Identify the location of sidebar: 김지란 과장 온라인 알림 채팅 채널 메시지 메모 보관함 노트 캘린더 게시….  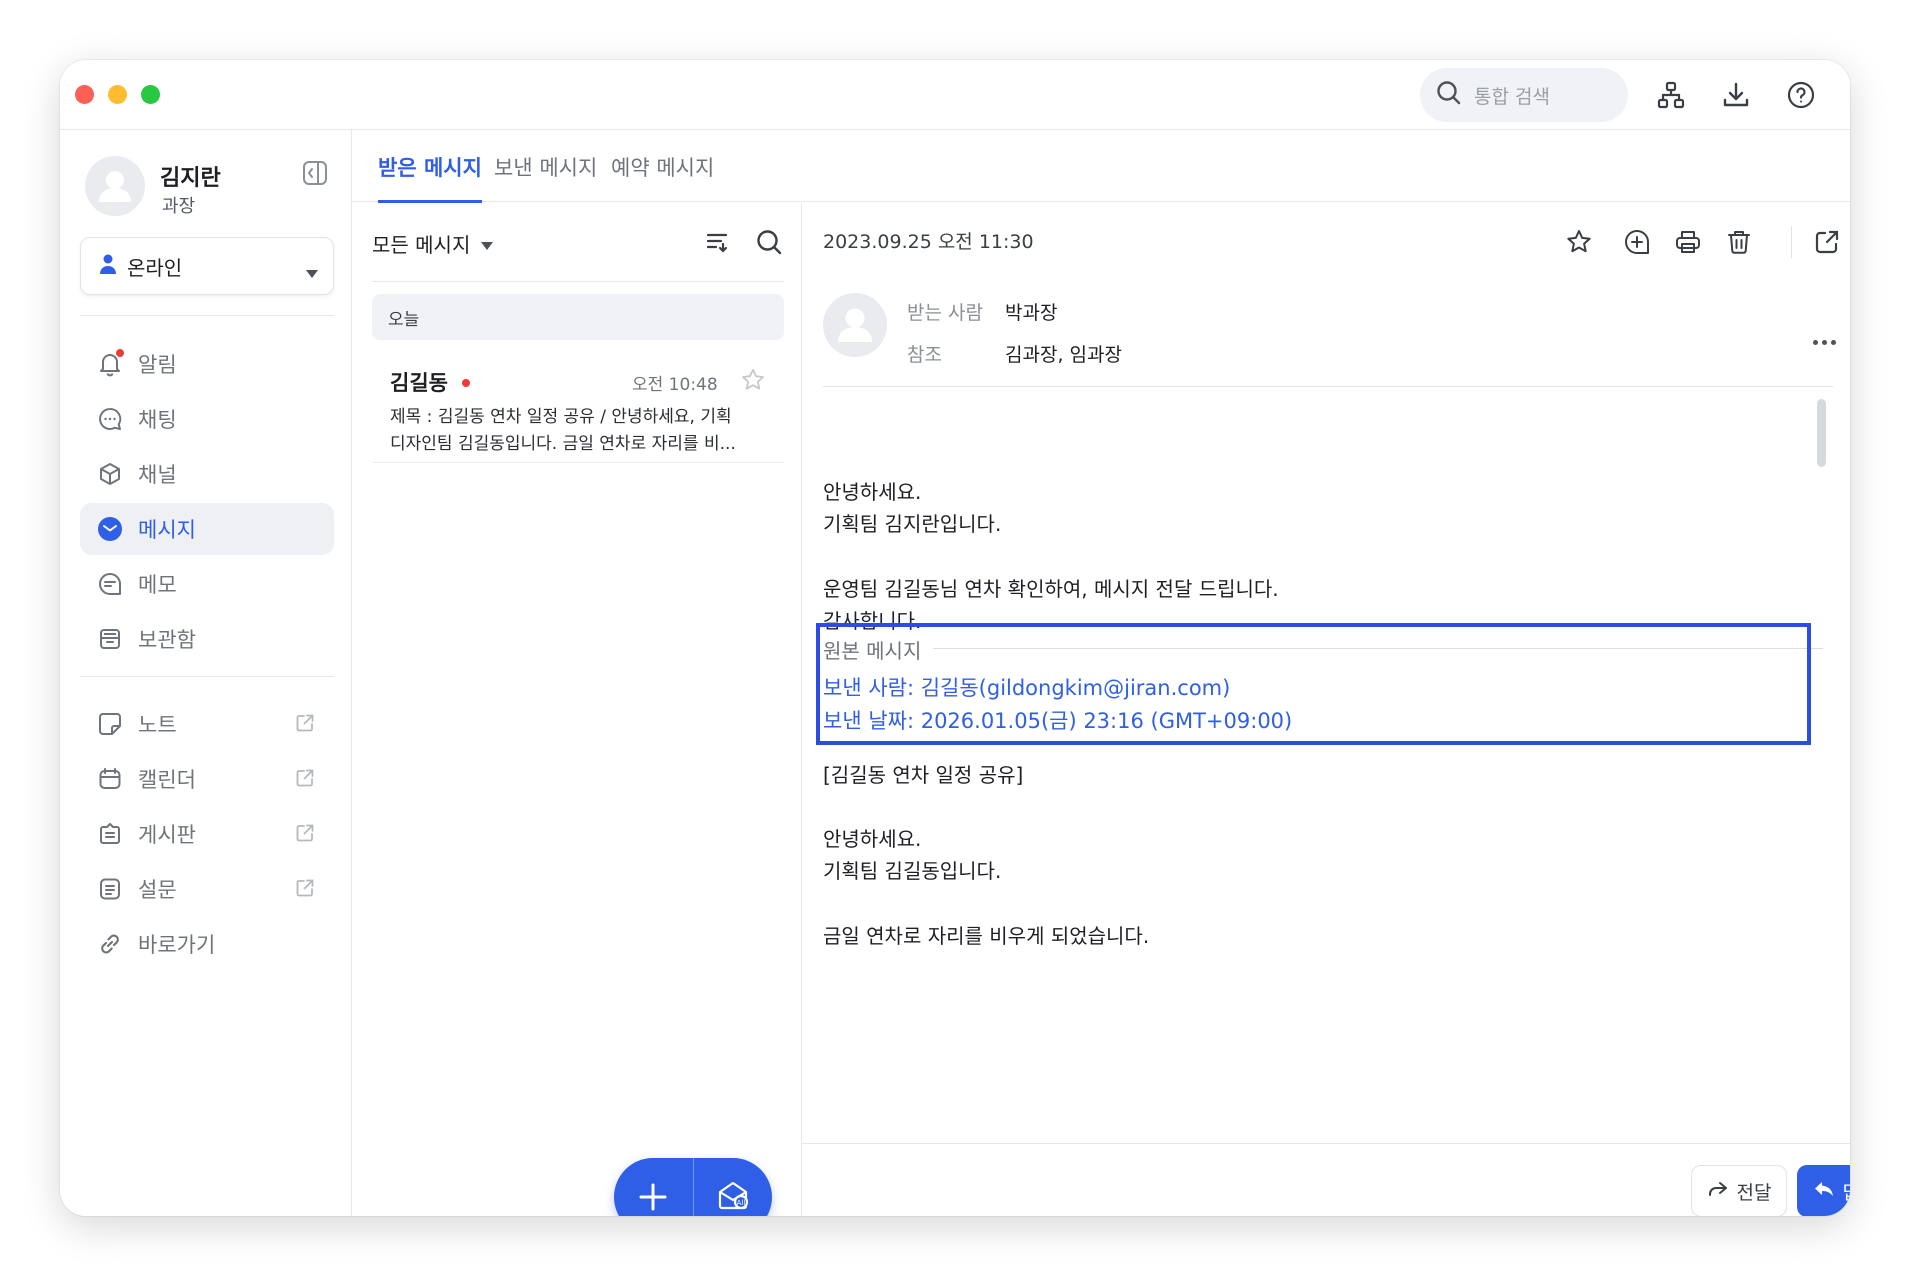
(206, 673).